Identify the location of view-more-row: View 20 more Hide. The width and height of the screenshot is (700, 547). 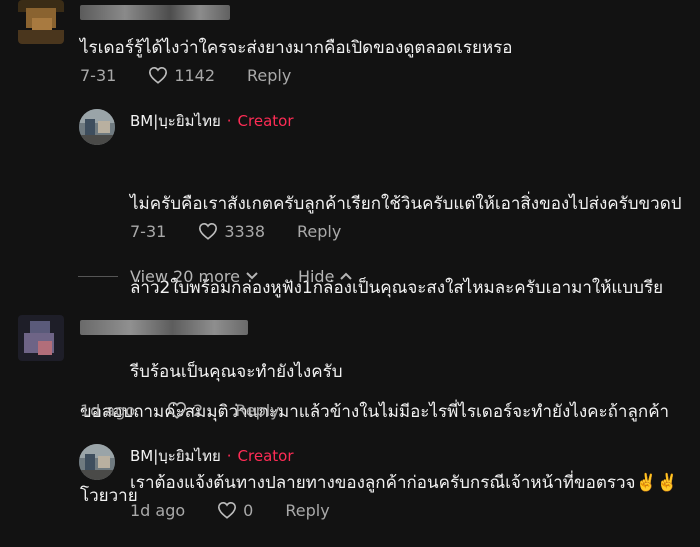
(215, 276).